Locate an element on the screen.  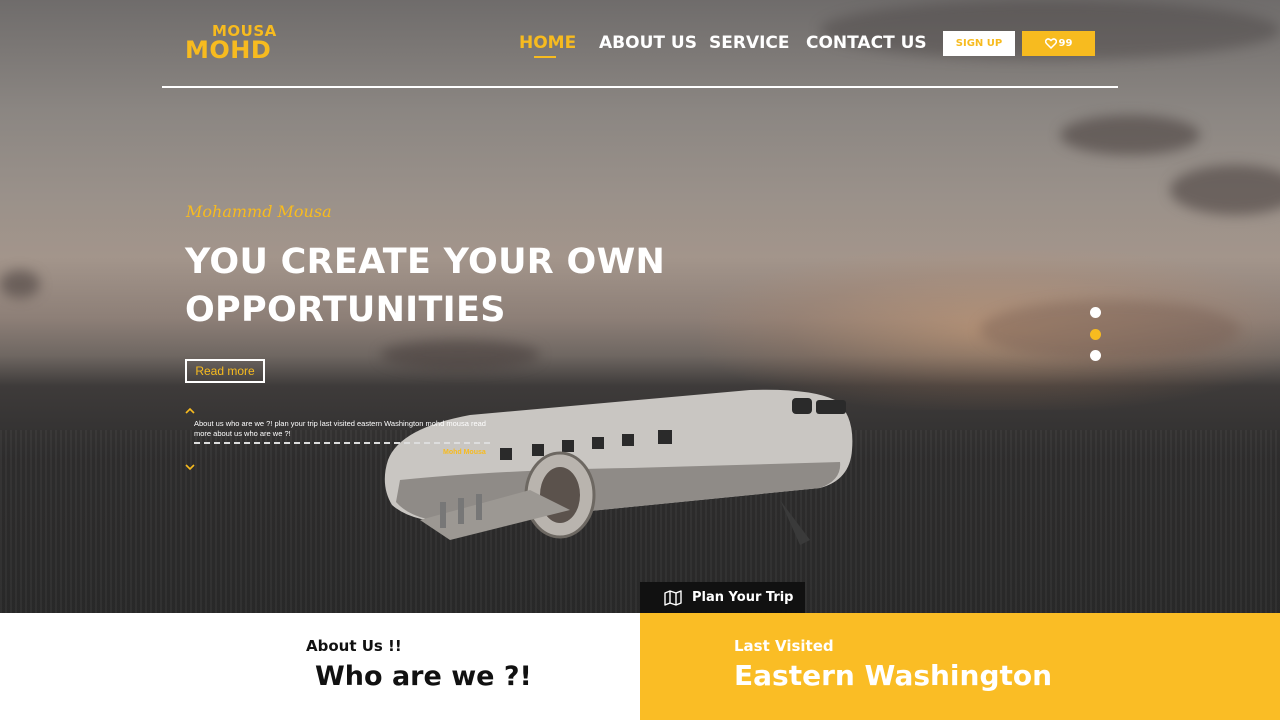
plan-your-trip-button: Plan Your Trip is located at coordinates (722, 597).